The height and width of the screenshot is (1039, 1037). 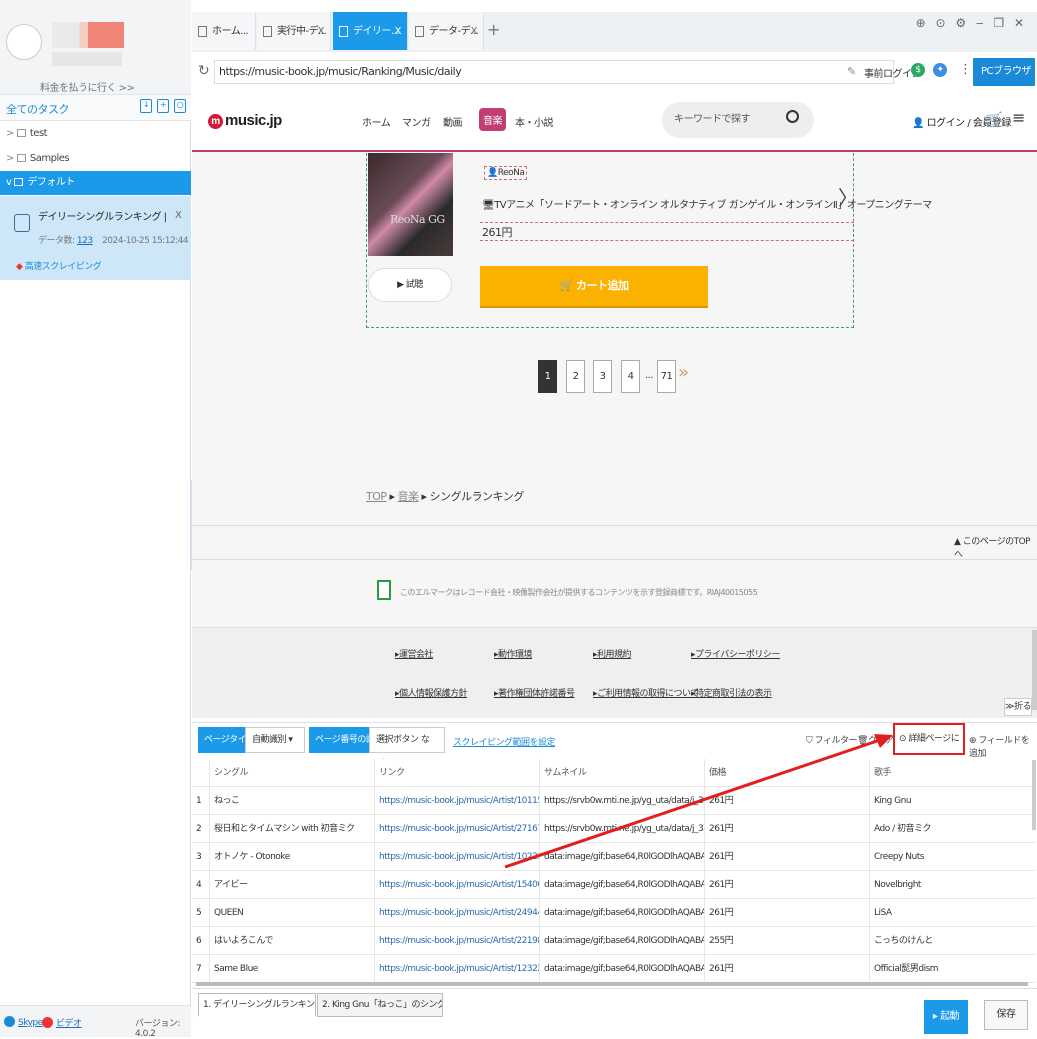 What do you see at coordinates (201, 801) in the screenshot?
I see `table-cell: 1` at bounding box center [201, 801].